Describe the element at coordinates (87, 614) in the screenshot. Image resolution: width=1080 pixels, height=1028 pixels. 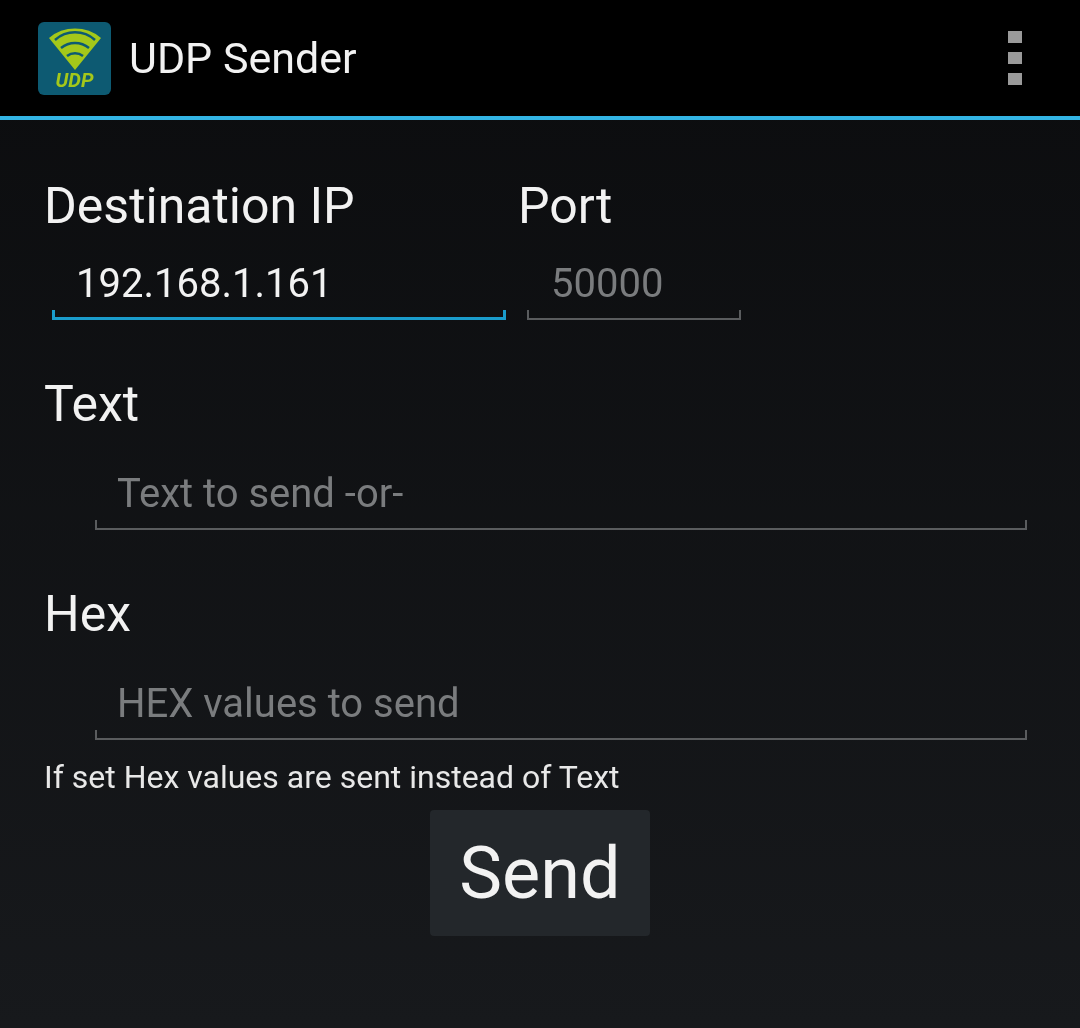
I see `hex-label: Hex` at that location.